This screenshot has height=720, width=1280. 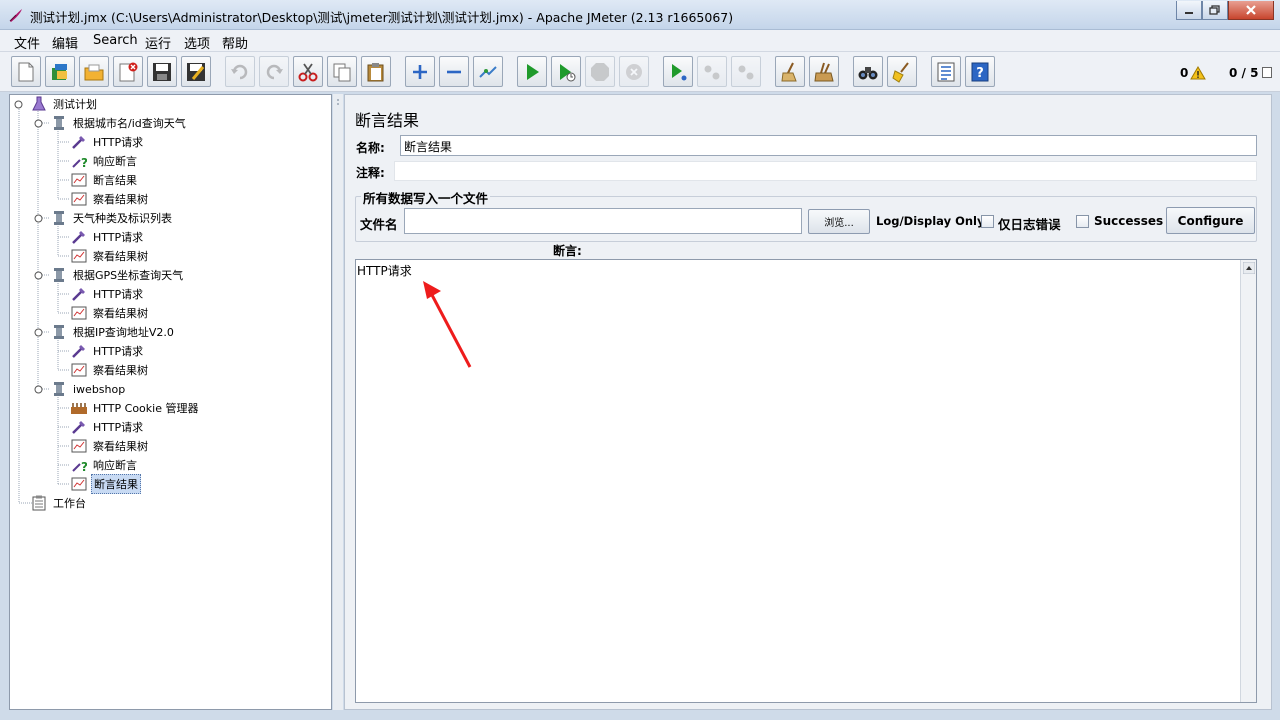 What do you see at coordinates (39, 503) in the screenshot?
I see `workbench-clipboard-icon` at bounding box center [39, 503].